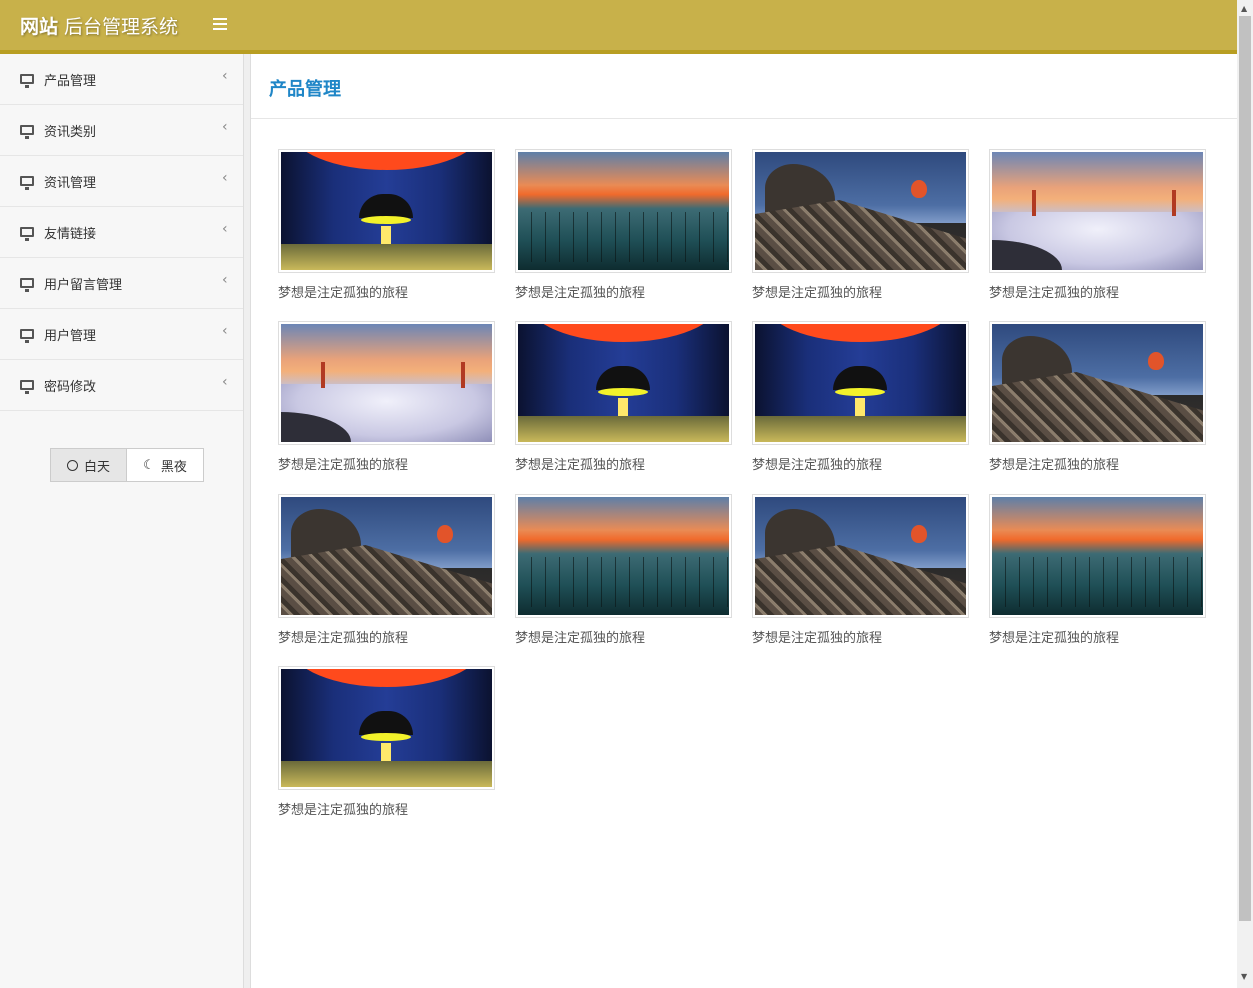 The width and height of the screenshot is (1253, 988). What do you see at coordinates (1245, 468) in the screenshot?
I see `scrollbar-thumb` at bounding box center [1245, 468].